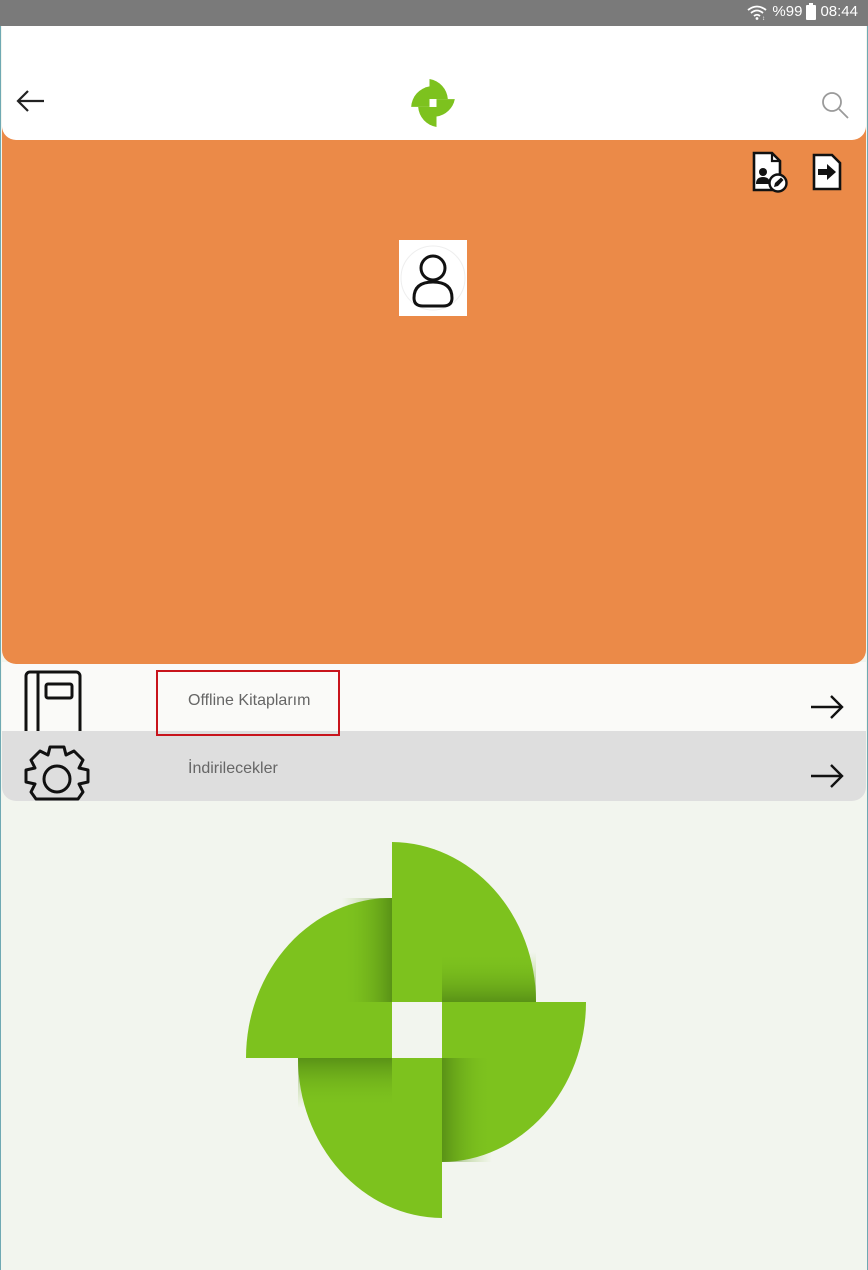 Image resolution: width=868 pixels, height=1270 pixels. Describe the element at coordinates (32, 101) in the screenshot. I see `back-arrow-icon` at that location.